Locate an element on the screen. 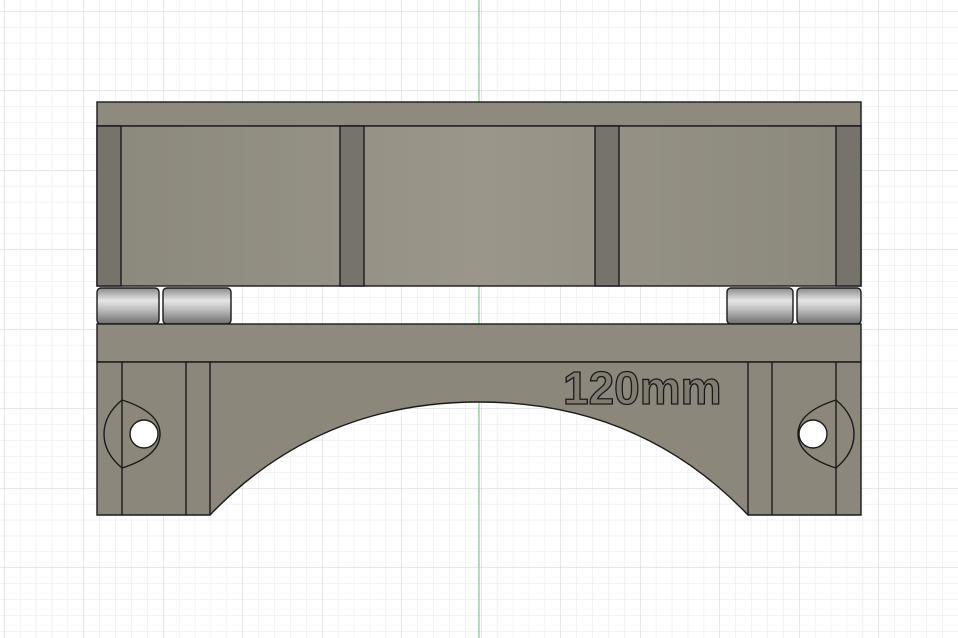  engraving-label: 120mm is located at coordinates (642, 388).